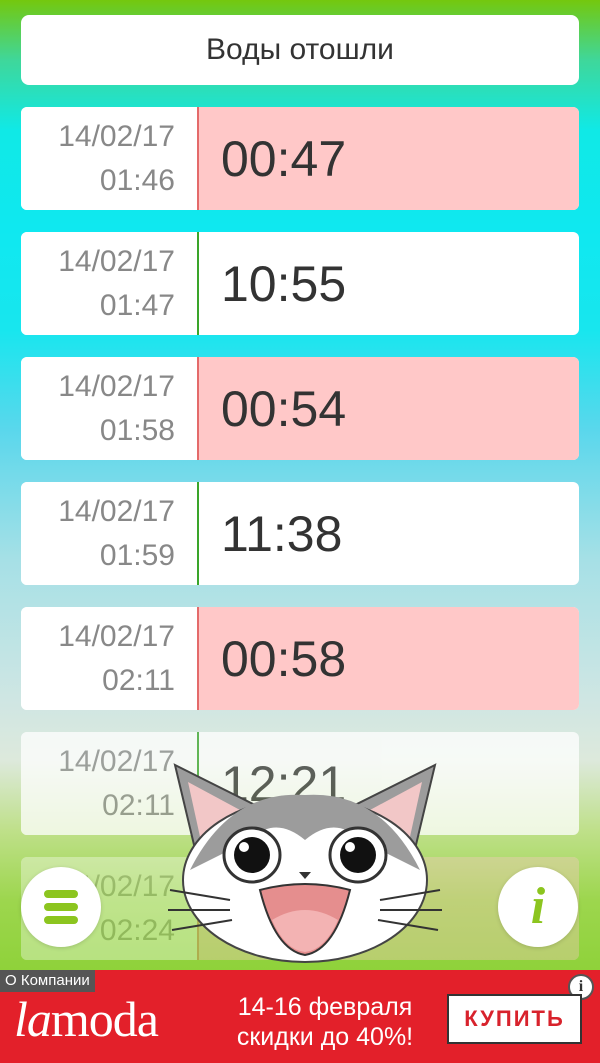  What do you see at coordinates (47, 981) in the screenshot?
I see `ad-about-label: О Компании` at bounding box center [47, 981].